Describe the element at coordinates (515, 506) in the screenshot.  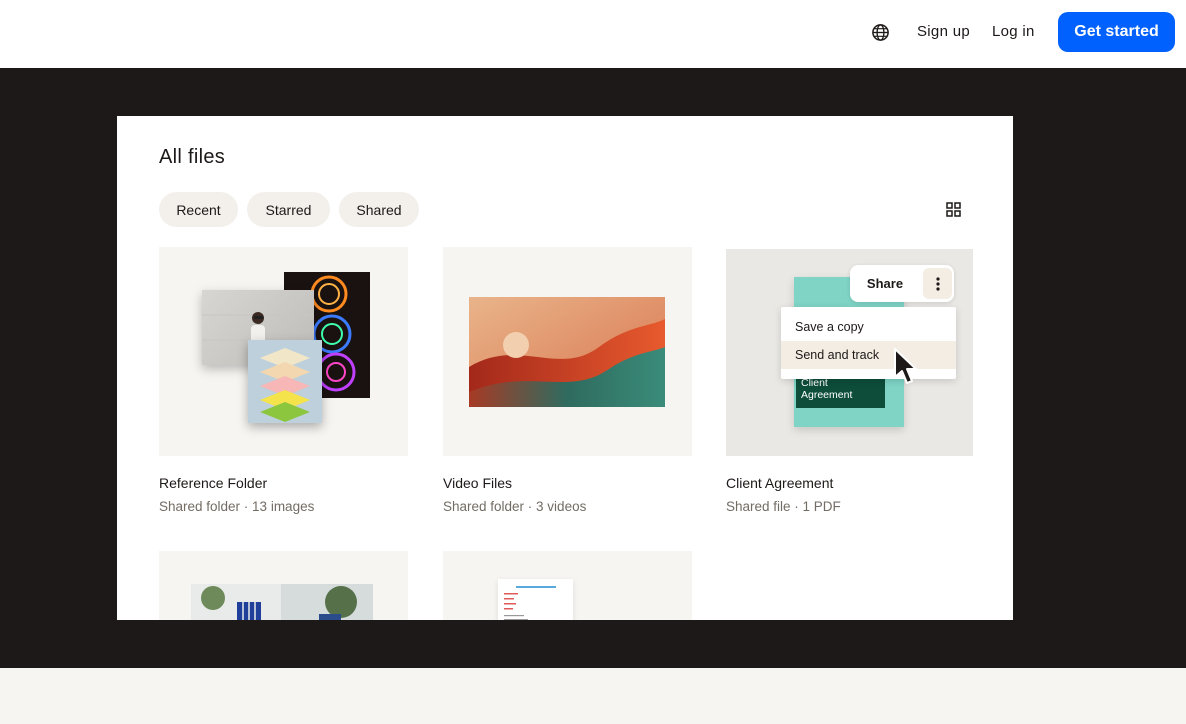
I see `file-meta: Shared folder · 3 videos` at that location.